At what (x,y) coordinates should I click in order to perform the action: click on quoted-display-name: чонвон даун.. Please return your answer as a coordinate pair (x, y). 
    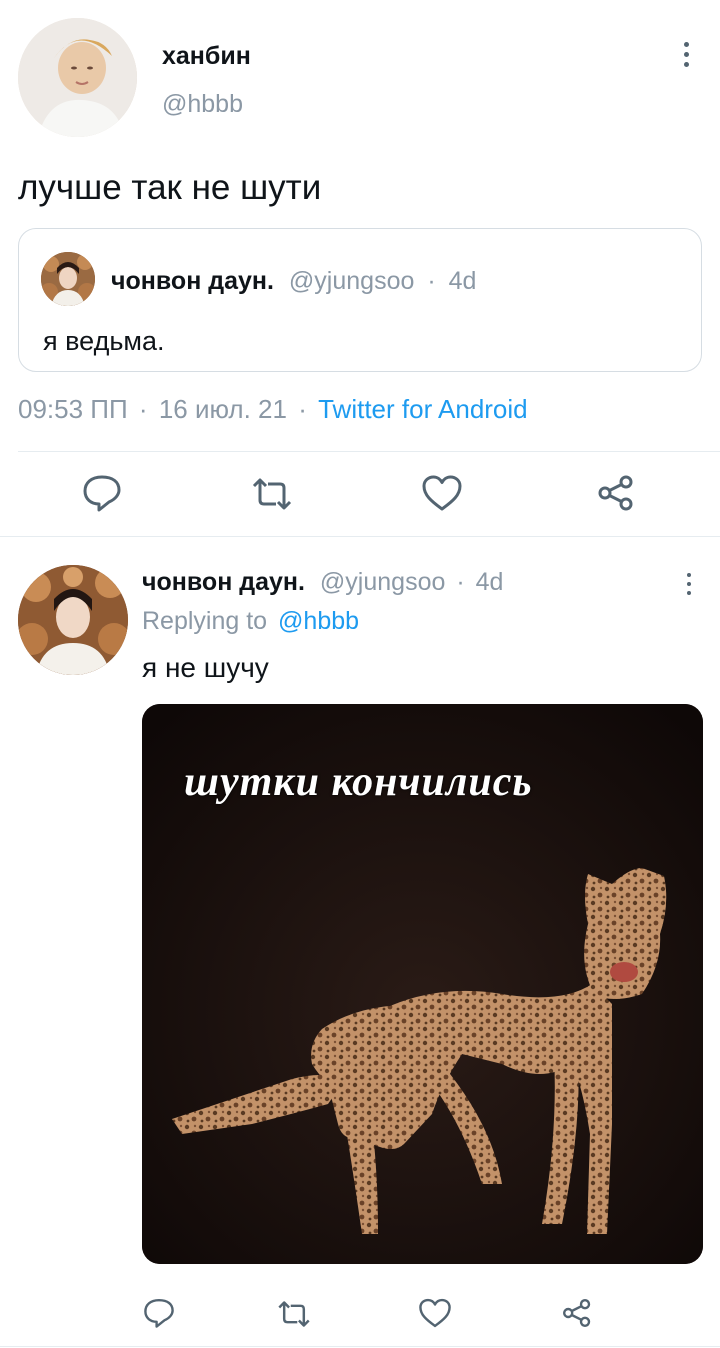
    Looking at the image, I should click on (192, 281).